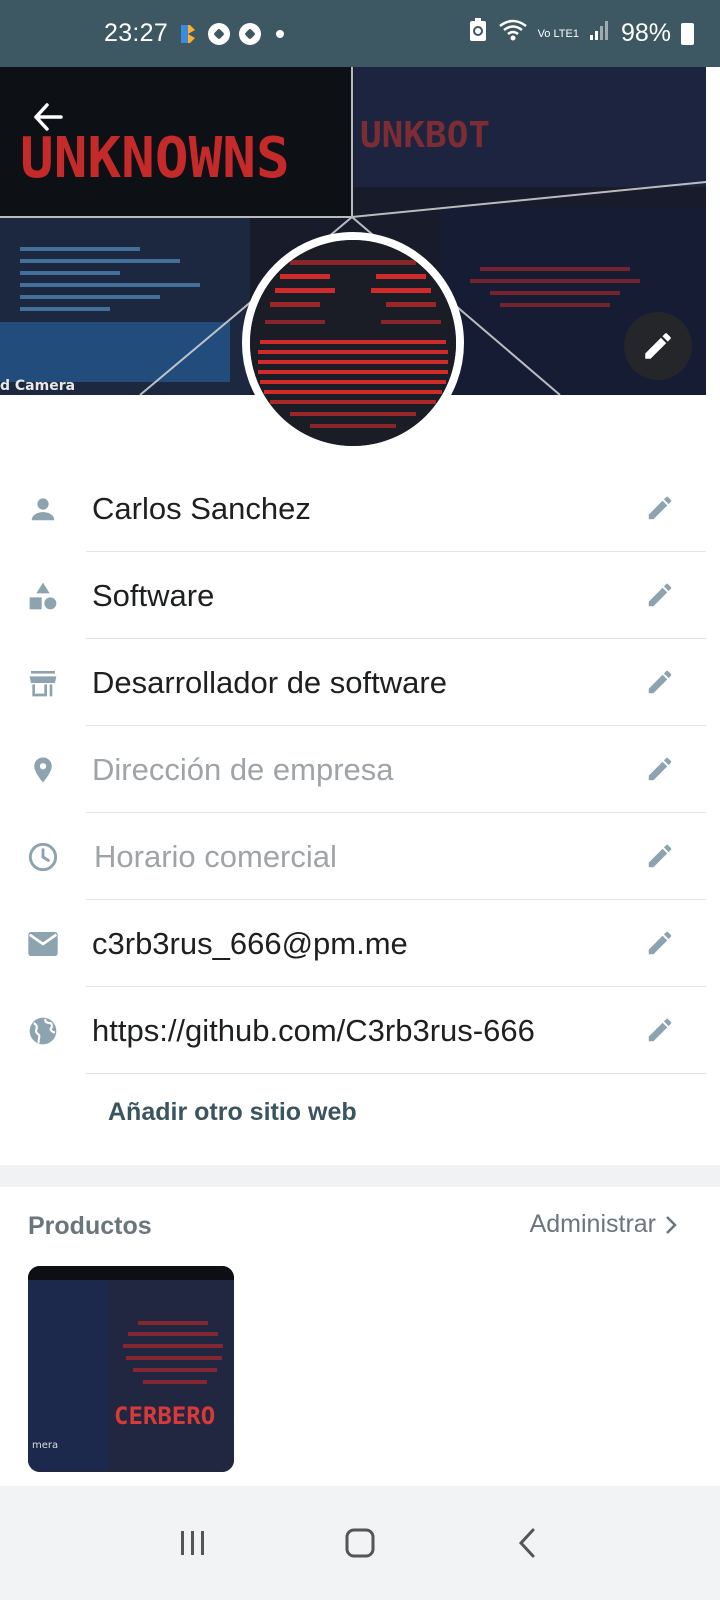 The width and height of the screenshot is (720, 1600). I want to click on system-navigation-bar, so click(360, 1543).